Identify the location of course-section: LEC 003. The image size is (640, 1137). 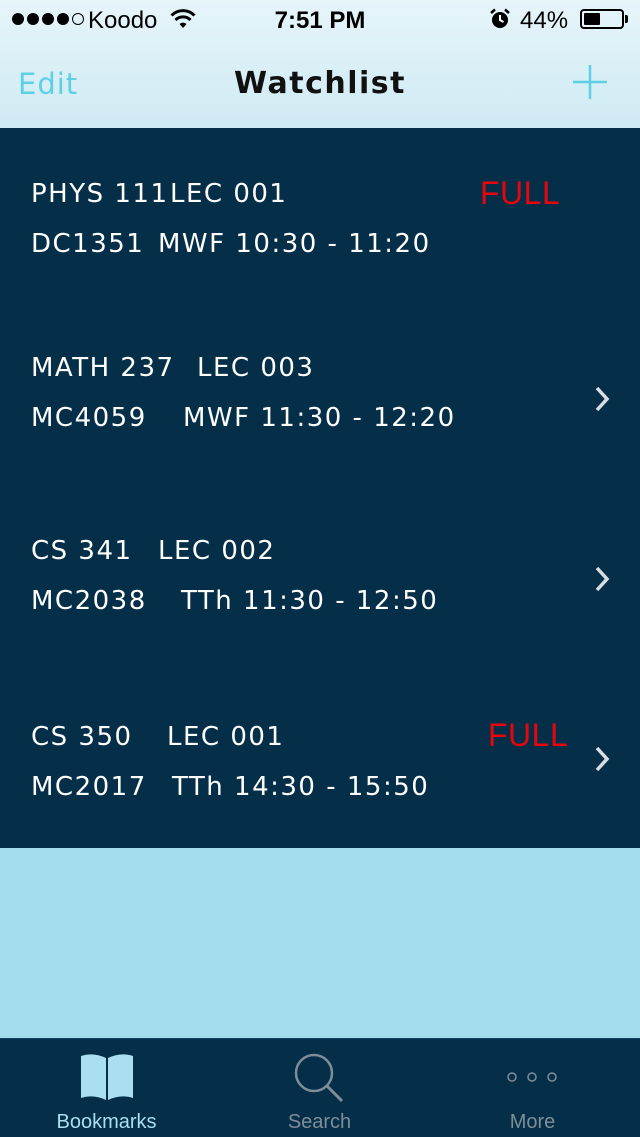
(256, 368).